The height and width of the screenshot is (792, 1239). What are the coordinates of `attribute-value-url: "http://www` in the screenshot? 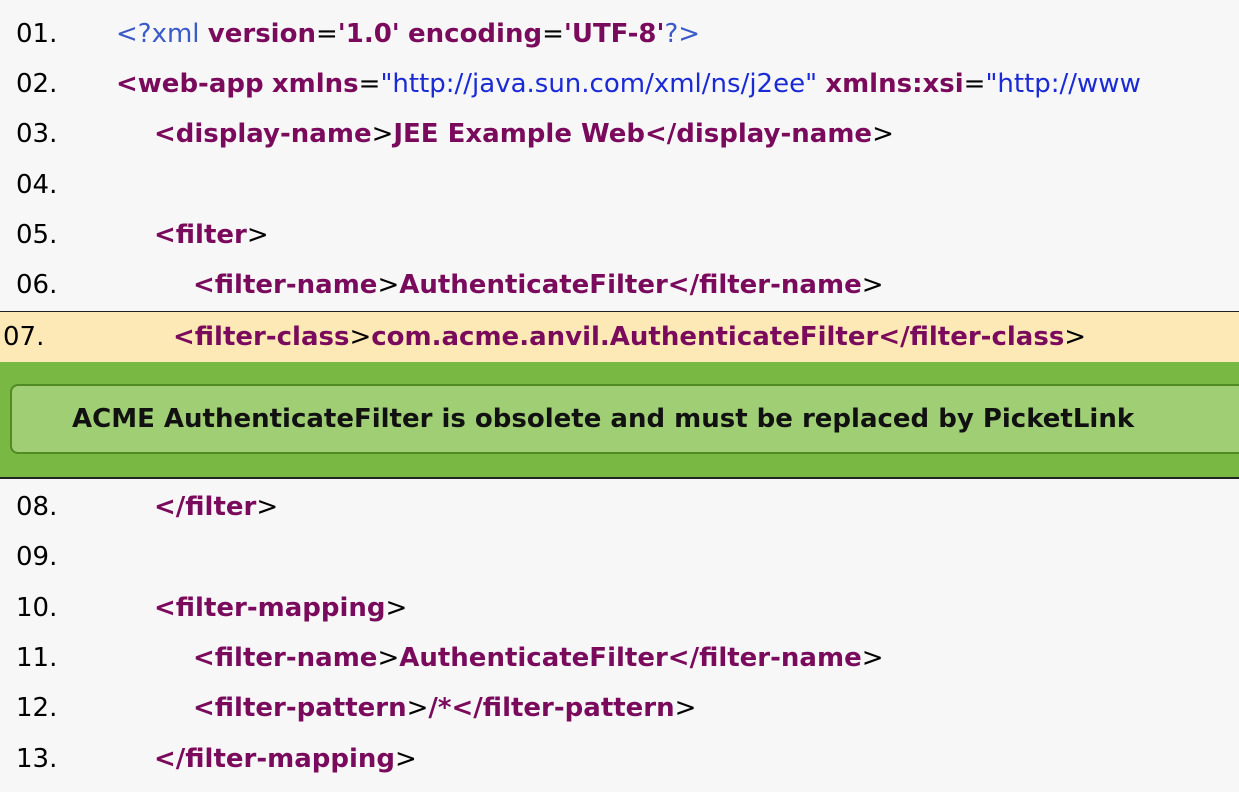 It's located at (1063, 84).